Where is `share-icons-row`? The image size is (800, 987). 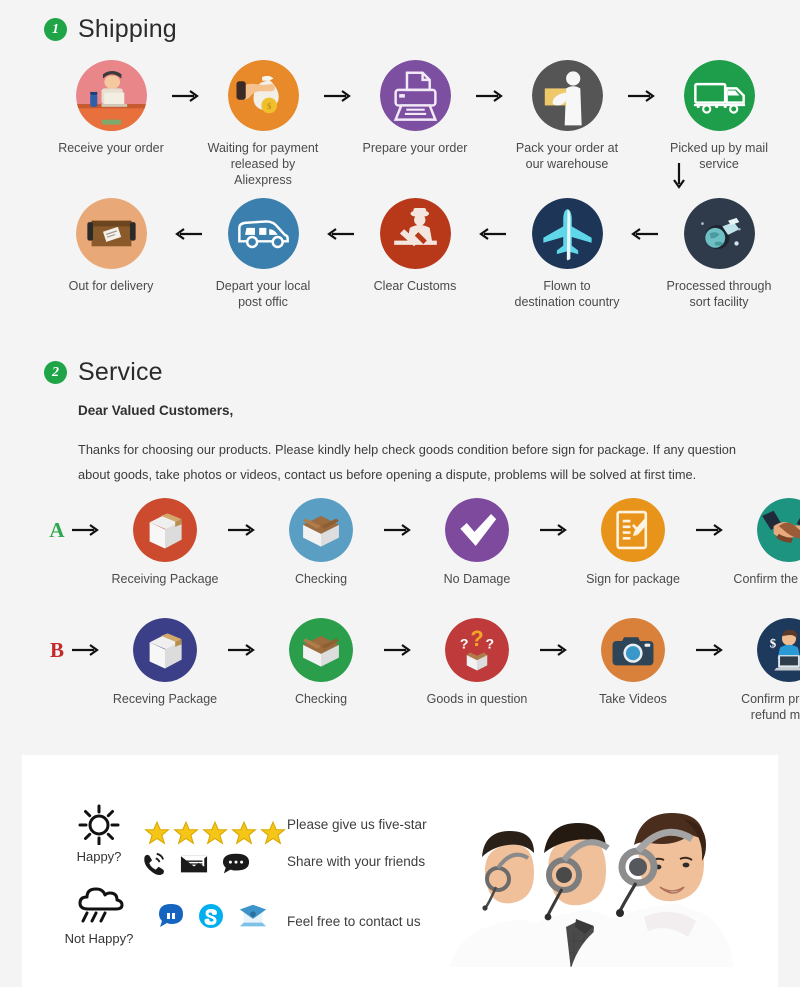 share-icons-row is located at coordinates (190, 864).